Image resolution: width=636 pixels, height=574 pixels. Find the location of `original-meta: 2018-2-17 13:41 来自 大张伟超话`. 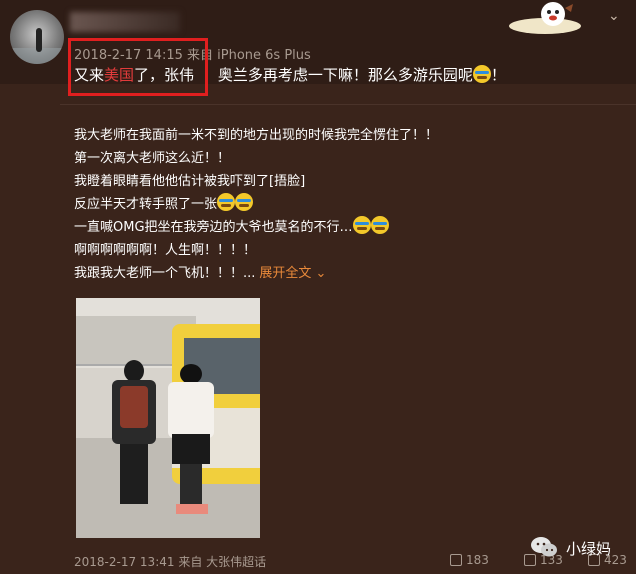

original-meta: 2018-2-17 13:41 来自 大张伟超话 is located at coordinates (170, 561).